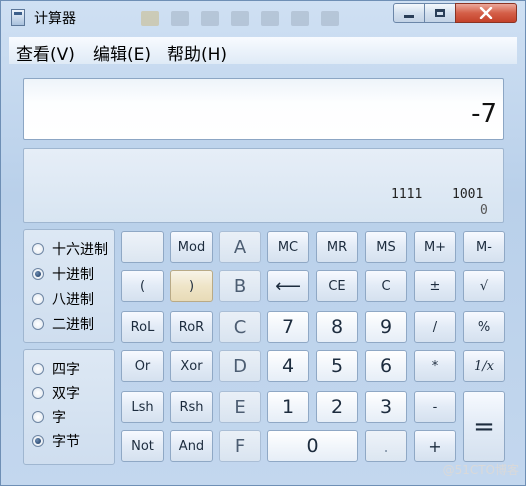  Describe the element at coordinates (142, 446) in the screenshot. I see `not-button: Not` at that location.